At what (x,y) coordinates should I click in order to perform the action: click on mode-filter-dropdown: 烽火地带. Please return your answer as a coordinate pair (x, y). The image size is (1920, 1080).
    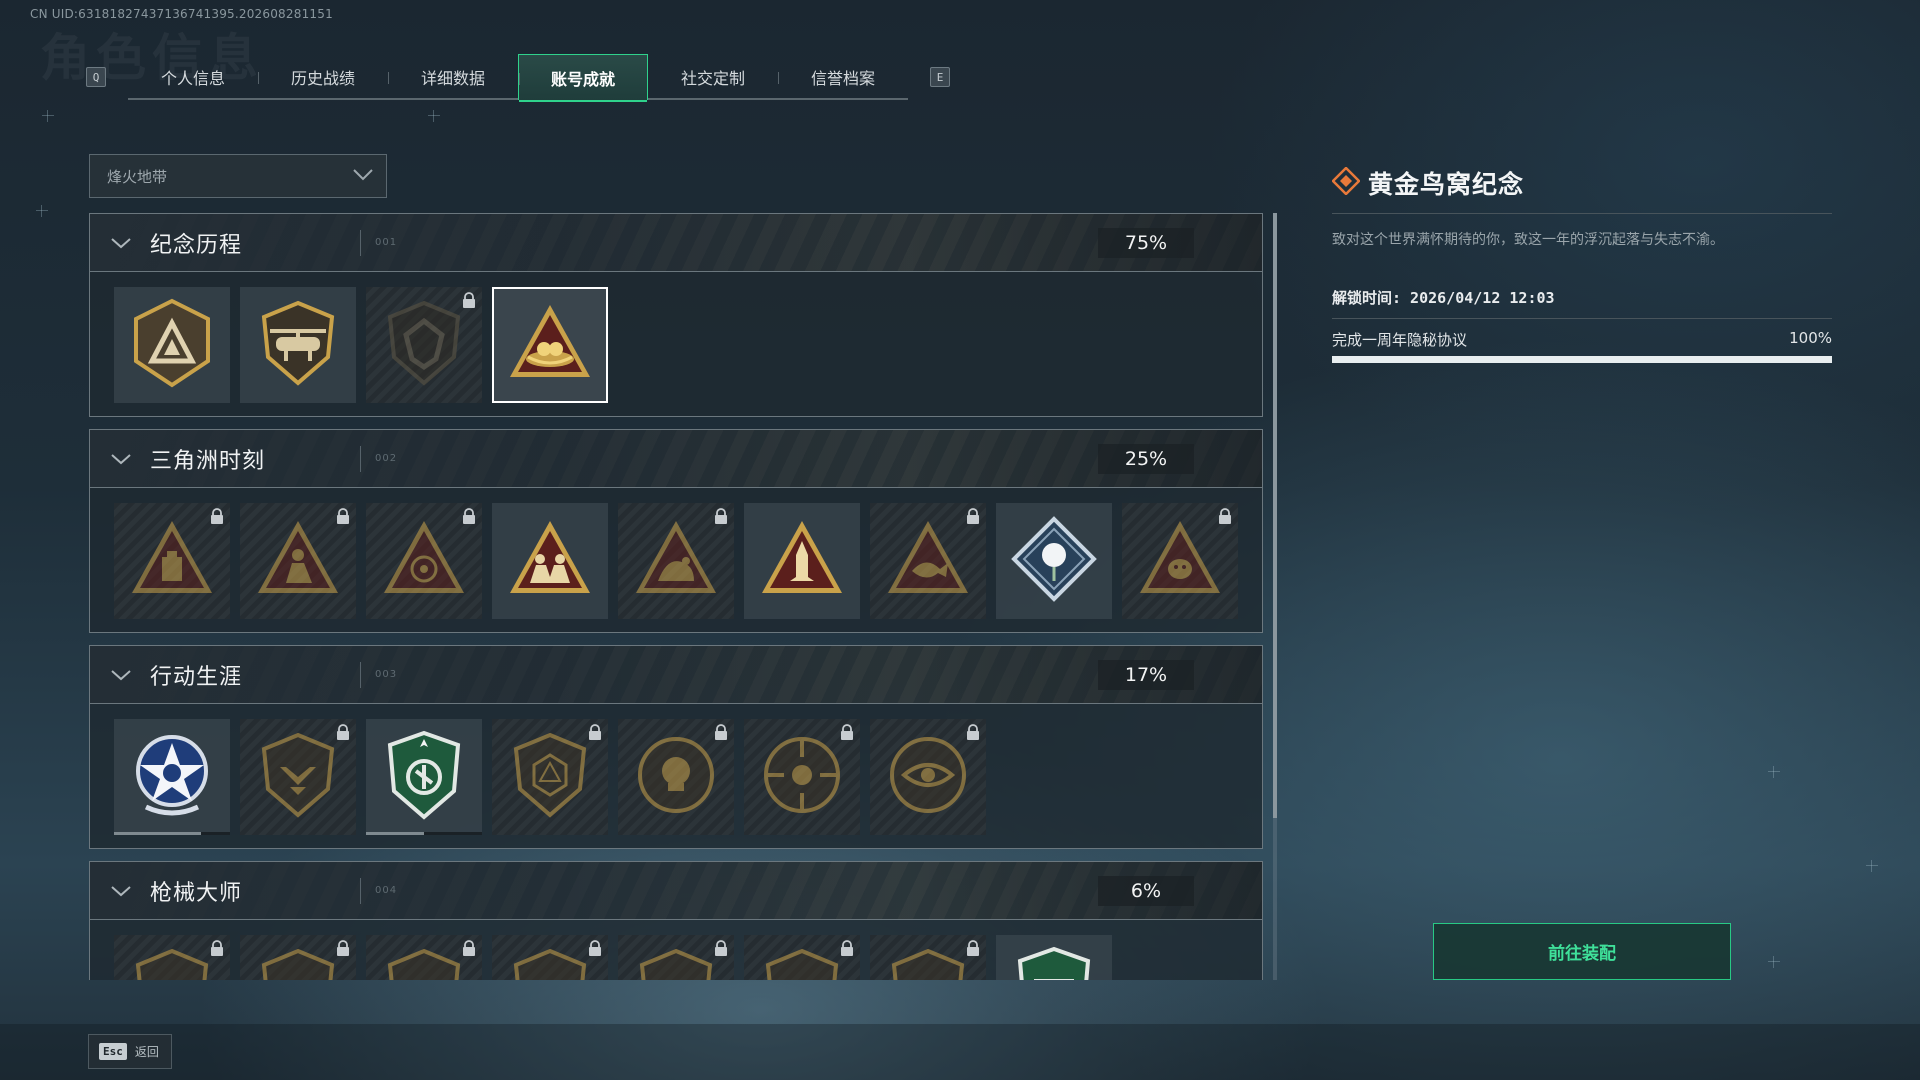
    Looking at the image, I should click on (238, 176).